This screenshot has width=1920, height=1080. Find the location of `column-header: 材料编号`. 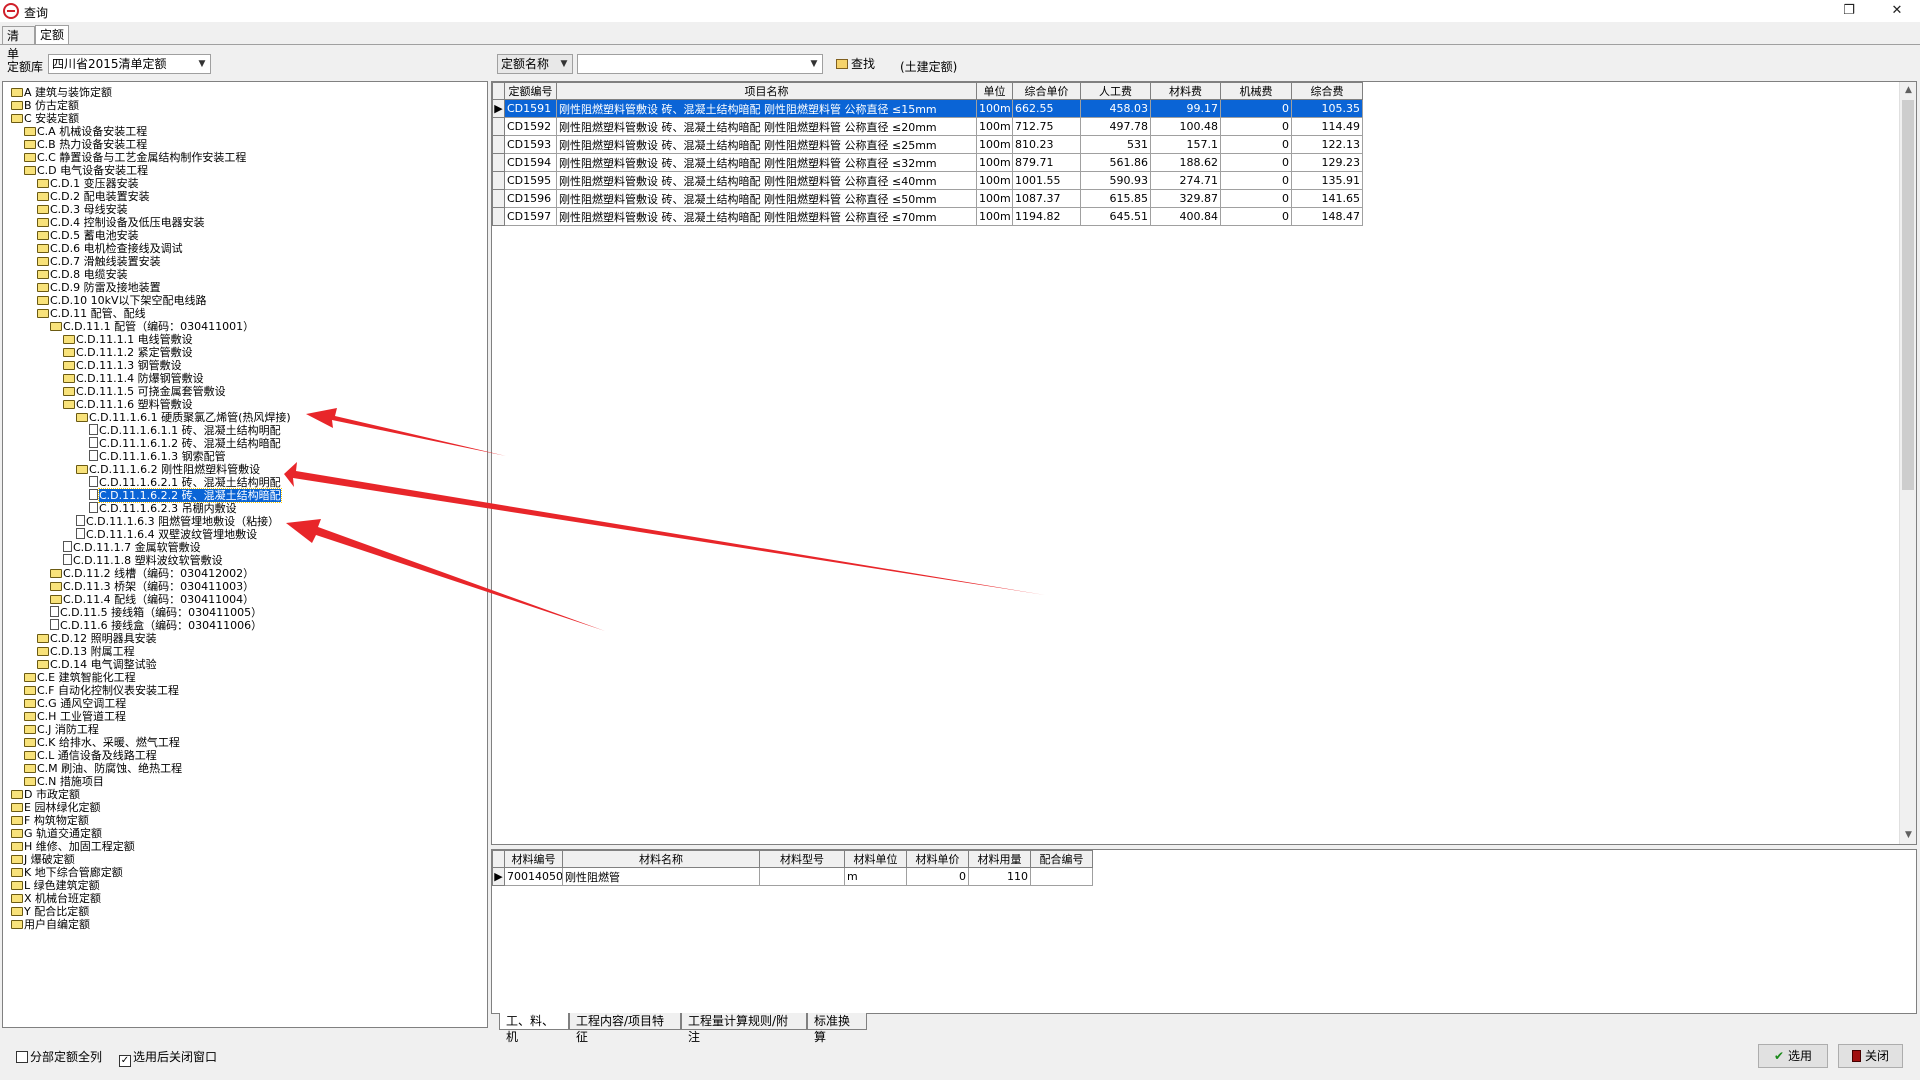

column-header: 材料编号 is located at coordinates (533, 859).